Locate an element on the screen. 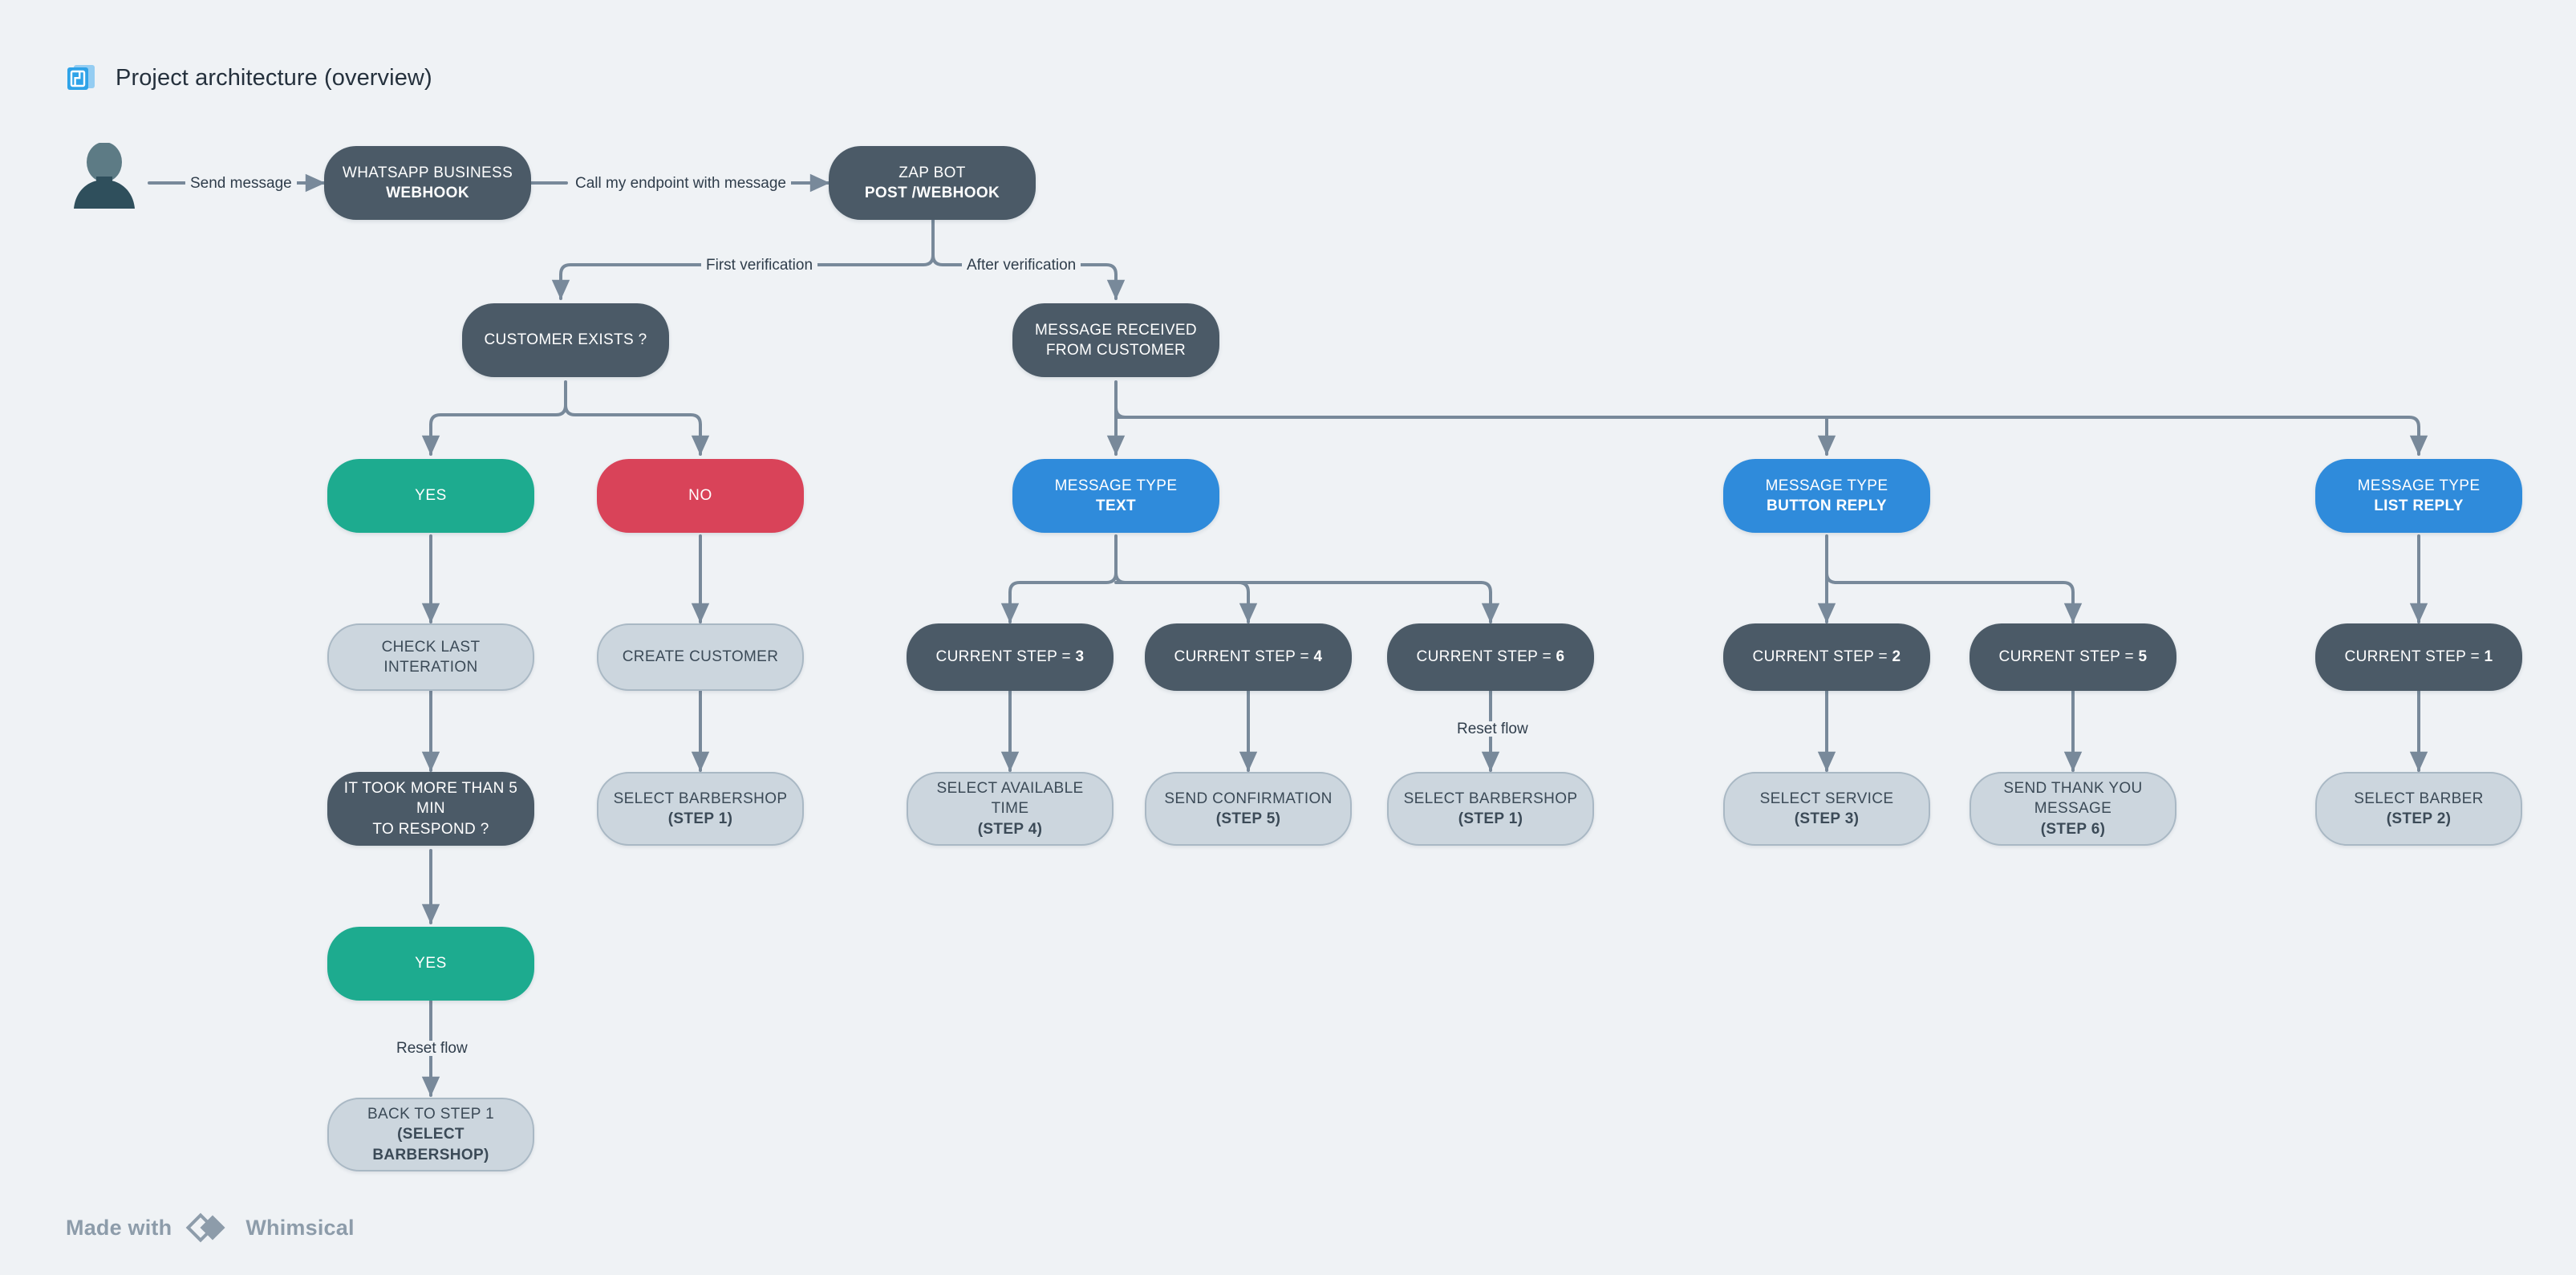 Image resolution: width=2576 pixels, height=1275 pixels. edge-label-after-verification: After verification is located at coordinates (1021, 265).